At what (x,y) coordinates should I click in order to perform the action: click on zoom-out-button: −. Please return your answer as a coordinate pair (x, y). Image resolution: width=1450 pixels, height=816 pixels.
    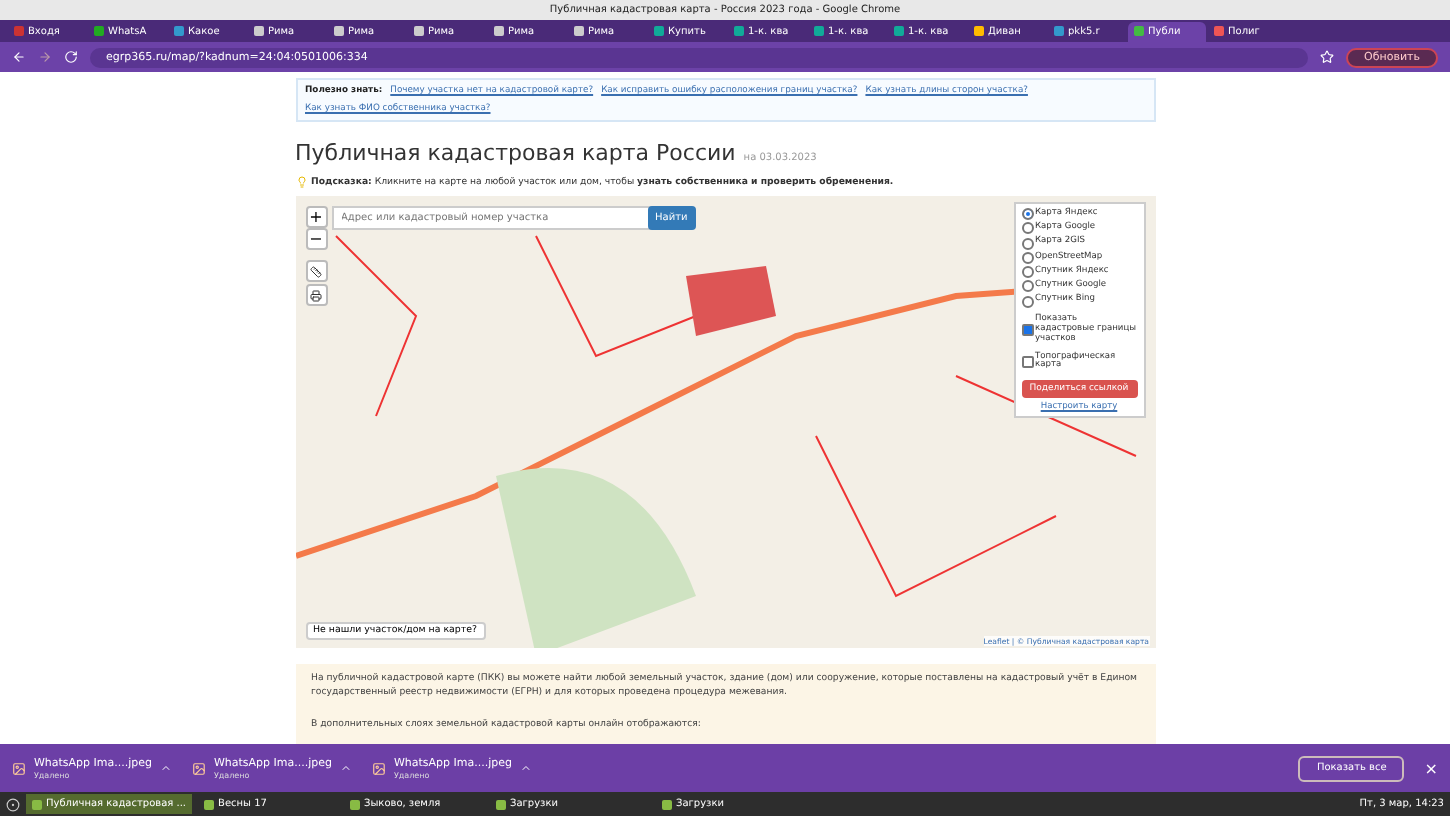
    Looking at the image, I should click on (316, 239).